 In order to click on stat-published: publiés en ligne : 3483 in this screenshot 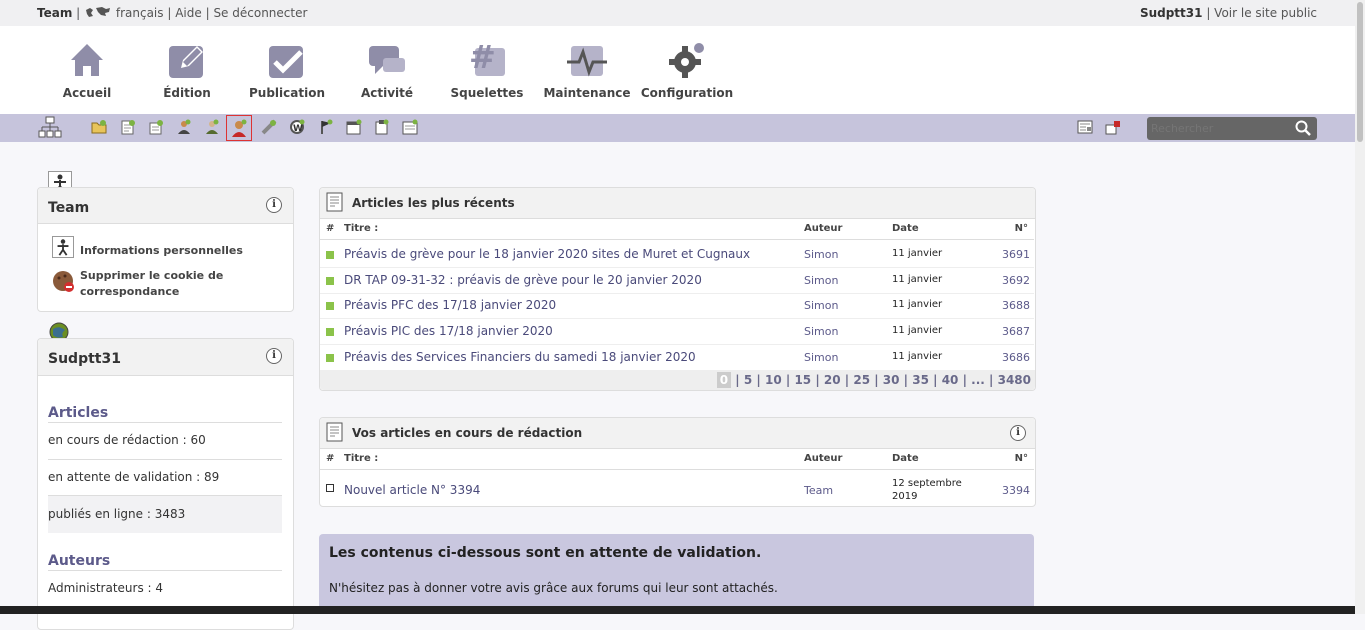, I will do `click(117, 514)`.